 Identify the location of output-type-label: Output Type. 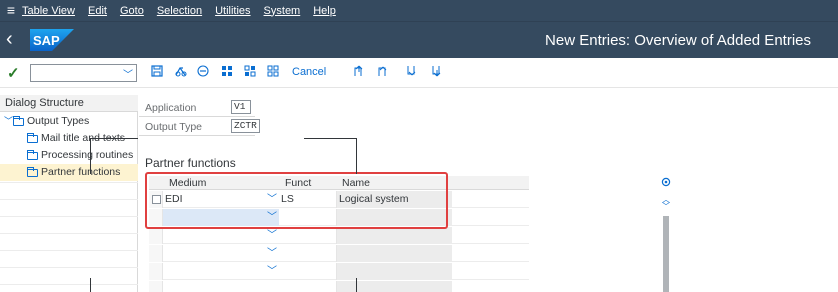
(174, 127).